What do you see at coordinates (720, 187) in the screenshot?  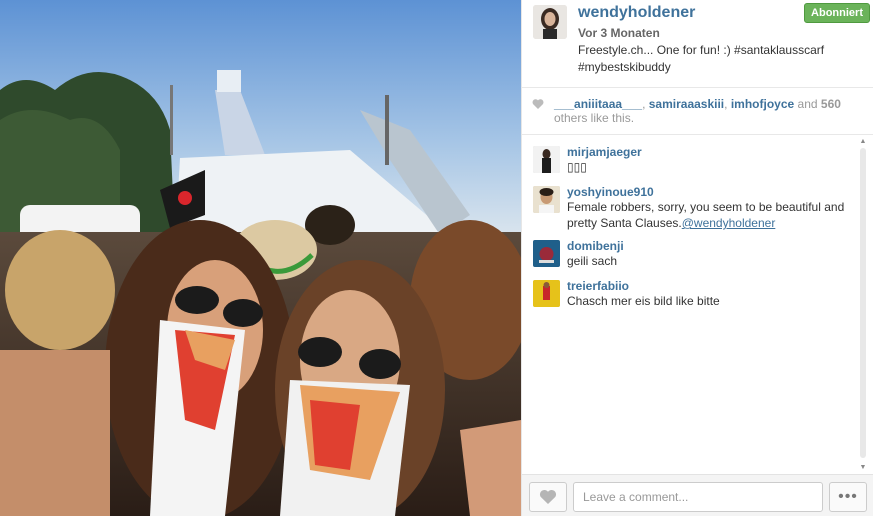 I see `comment-username: yoshyinoue910` at bounding box center [720, 187].